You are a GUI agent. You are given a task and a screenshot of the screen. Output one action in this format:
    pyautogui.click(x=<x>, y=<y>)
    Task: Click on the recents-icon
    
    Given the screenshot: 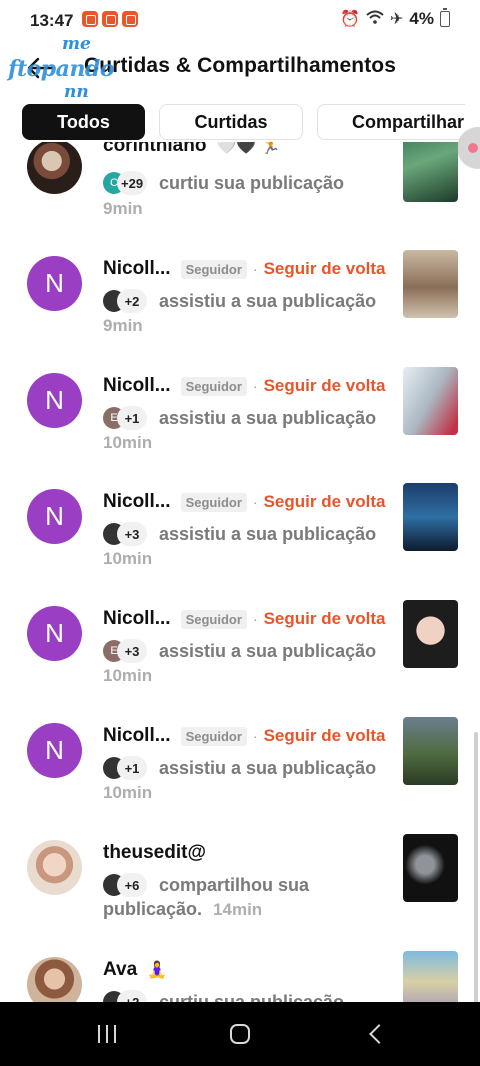 What is the action you would take?
    pyautogui.click(x=107, y=1034)
    